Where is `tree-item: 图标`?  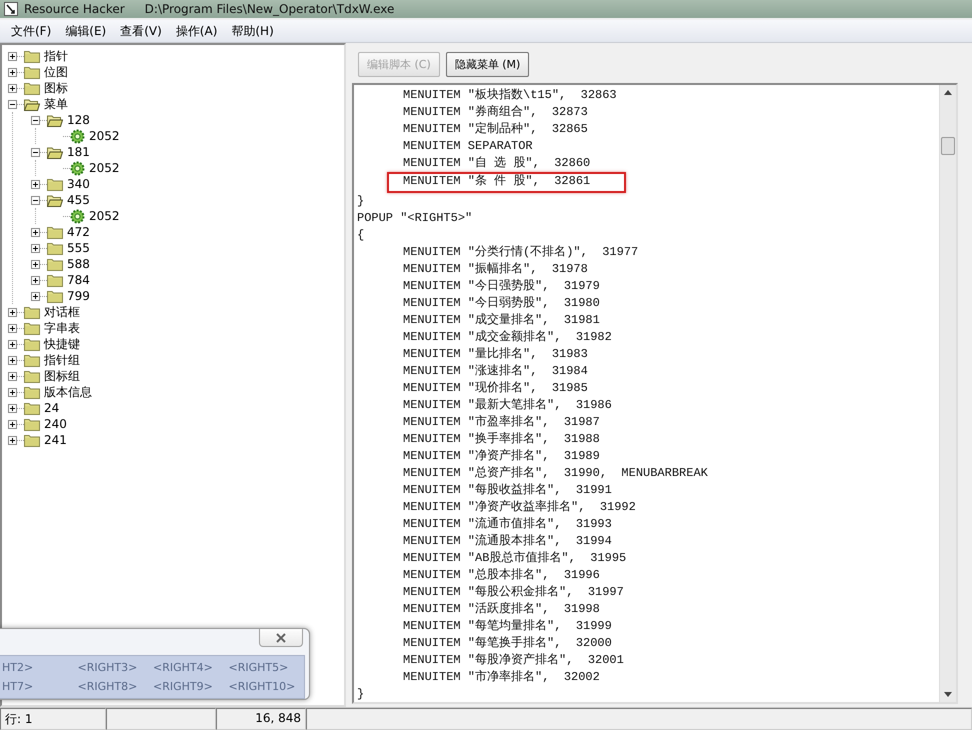
tree-item: 图标 is located at coordinates (56, 88).